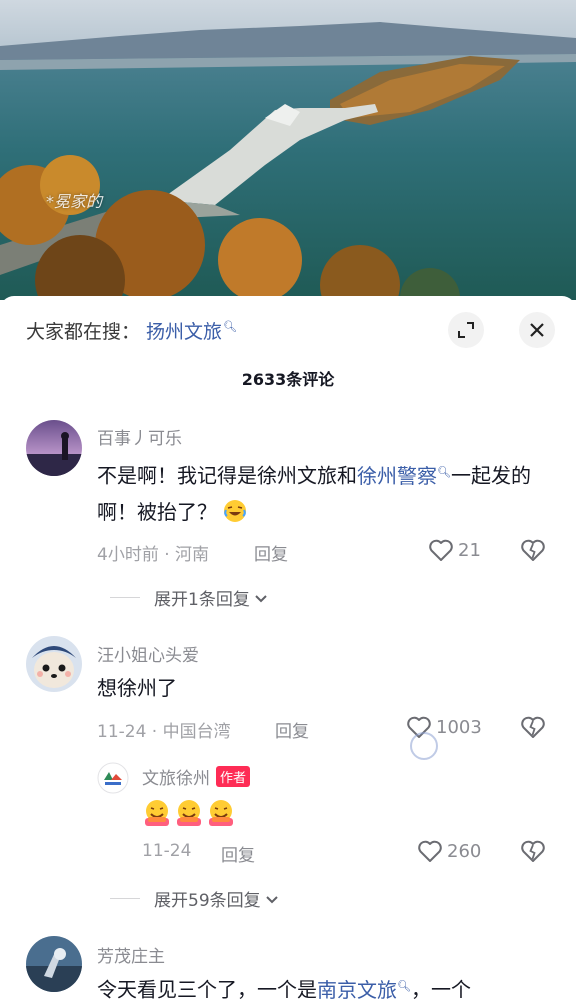 This screenshot has width=576, height=1008. I want to click on expand-replies-button: 展开1条回复, so click(190, 597).